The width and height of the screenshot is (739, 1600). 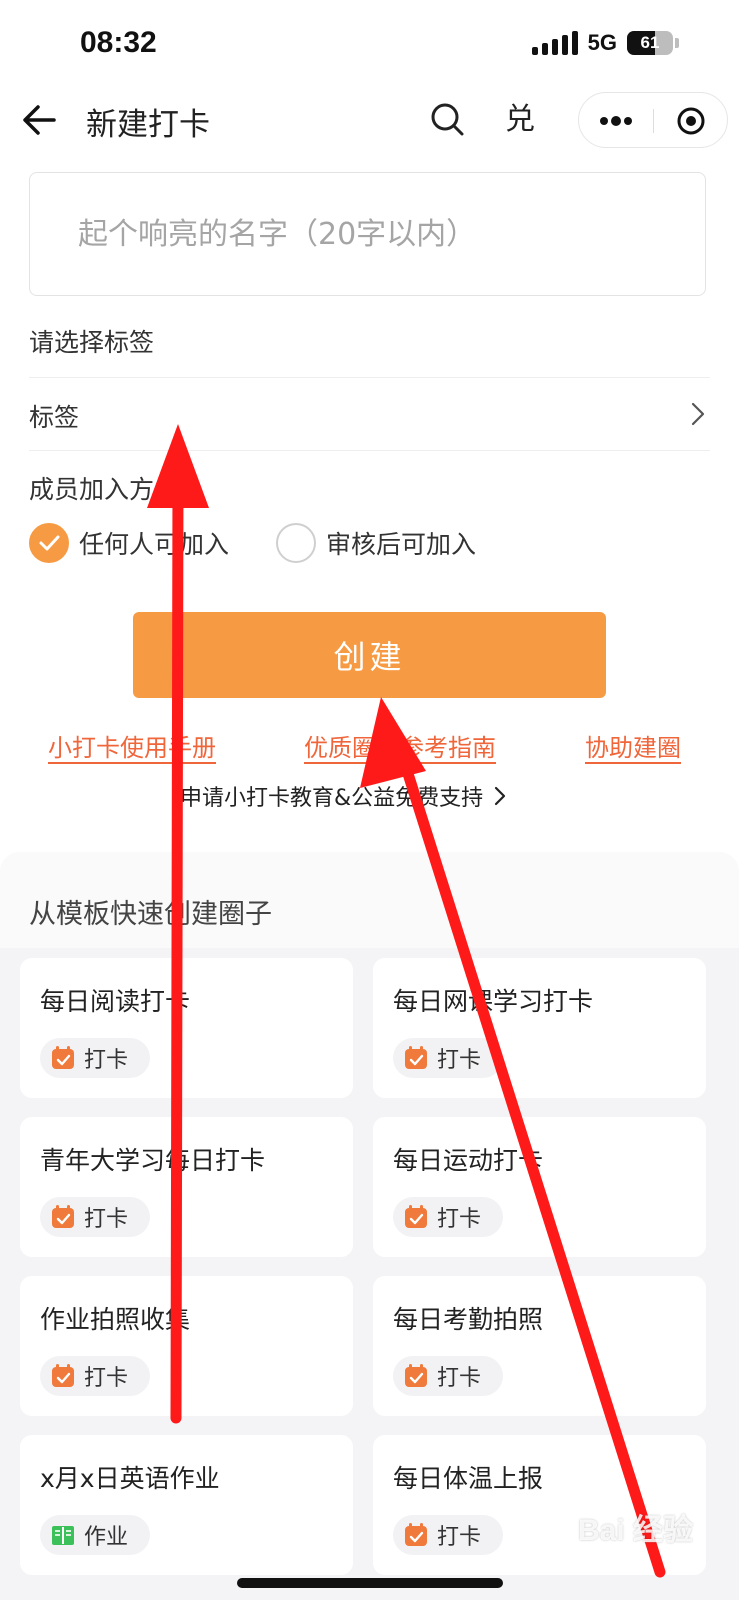 I want to click on template-type-chip: 作业, so click(x=95, y=1535).